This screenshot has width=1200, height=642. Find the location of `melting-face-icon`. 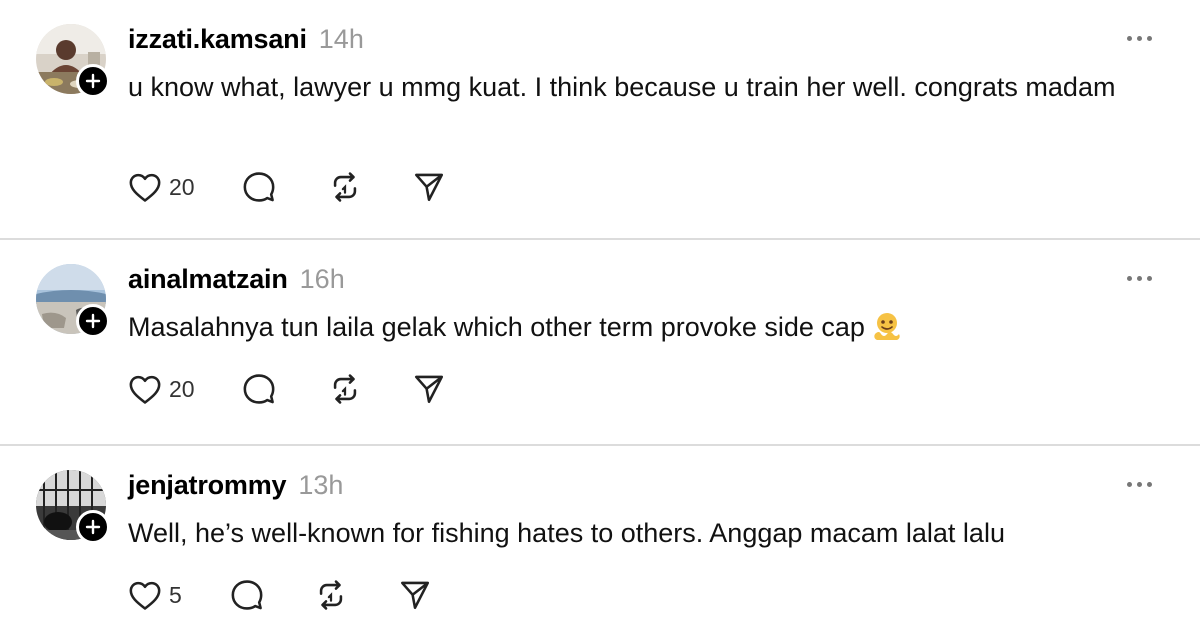

melting-face-icon is located at coordinates (887, 332).